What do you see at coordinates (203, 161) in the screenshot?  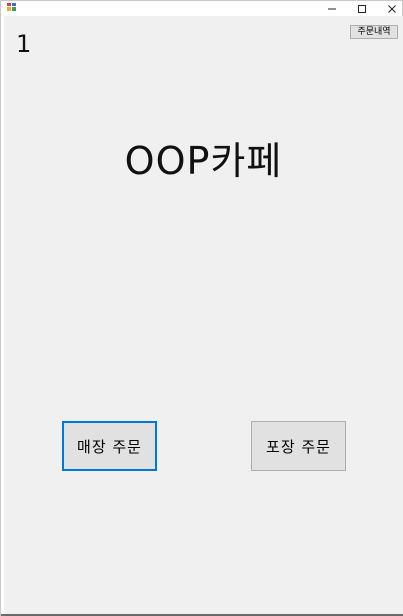 I see `cafe-title: OOP카페` at bounding box center [203, 161].